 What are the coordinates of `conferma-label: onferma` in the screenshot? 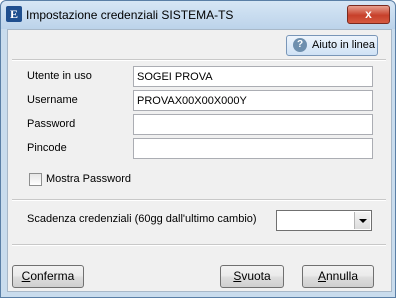 It's located at (52, 276).